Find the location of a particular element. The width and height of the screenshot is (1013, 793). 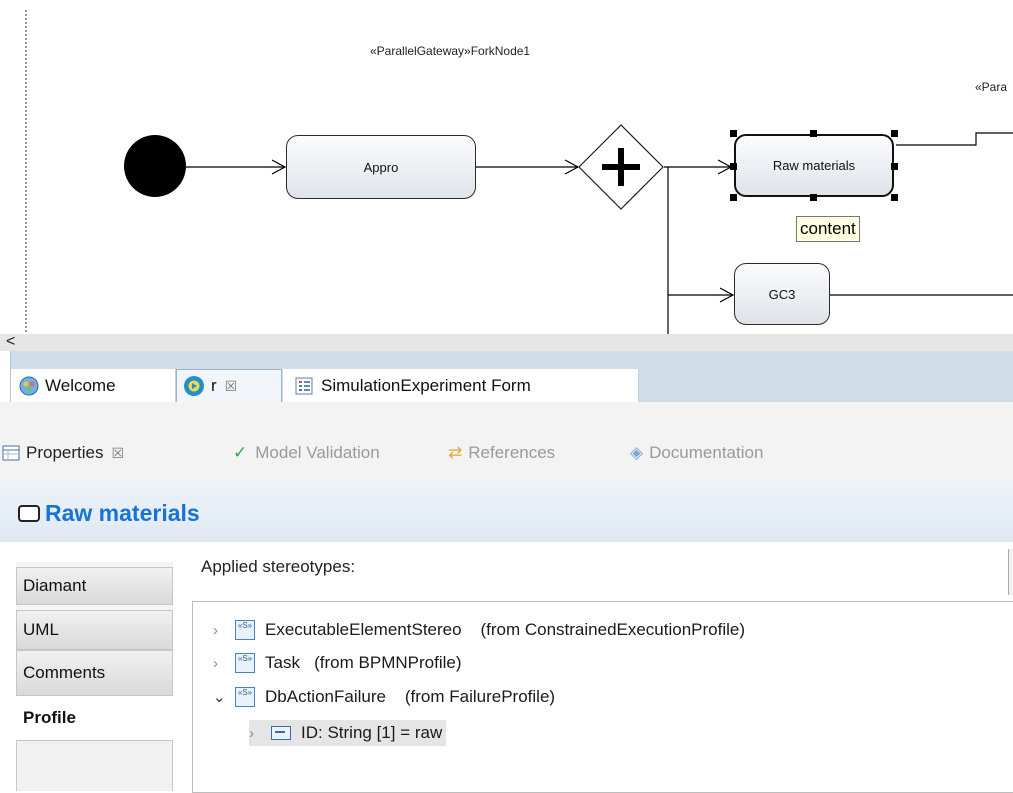

activity-appro: Appro is located at coordinates (381, 167).